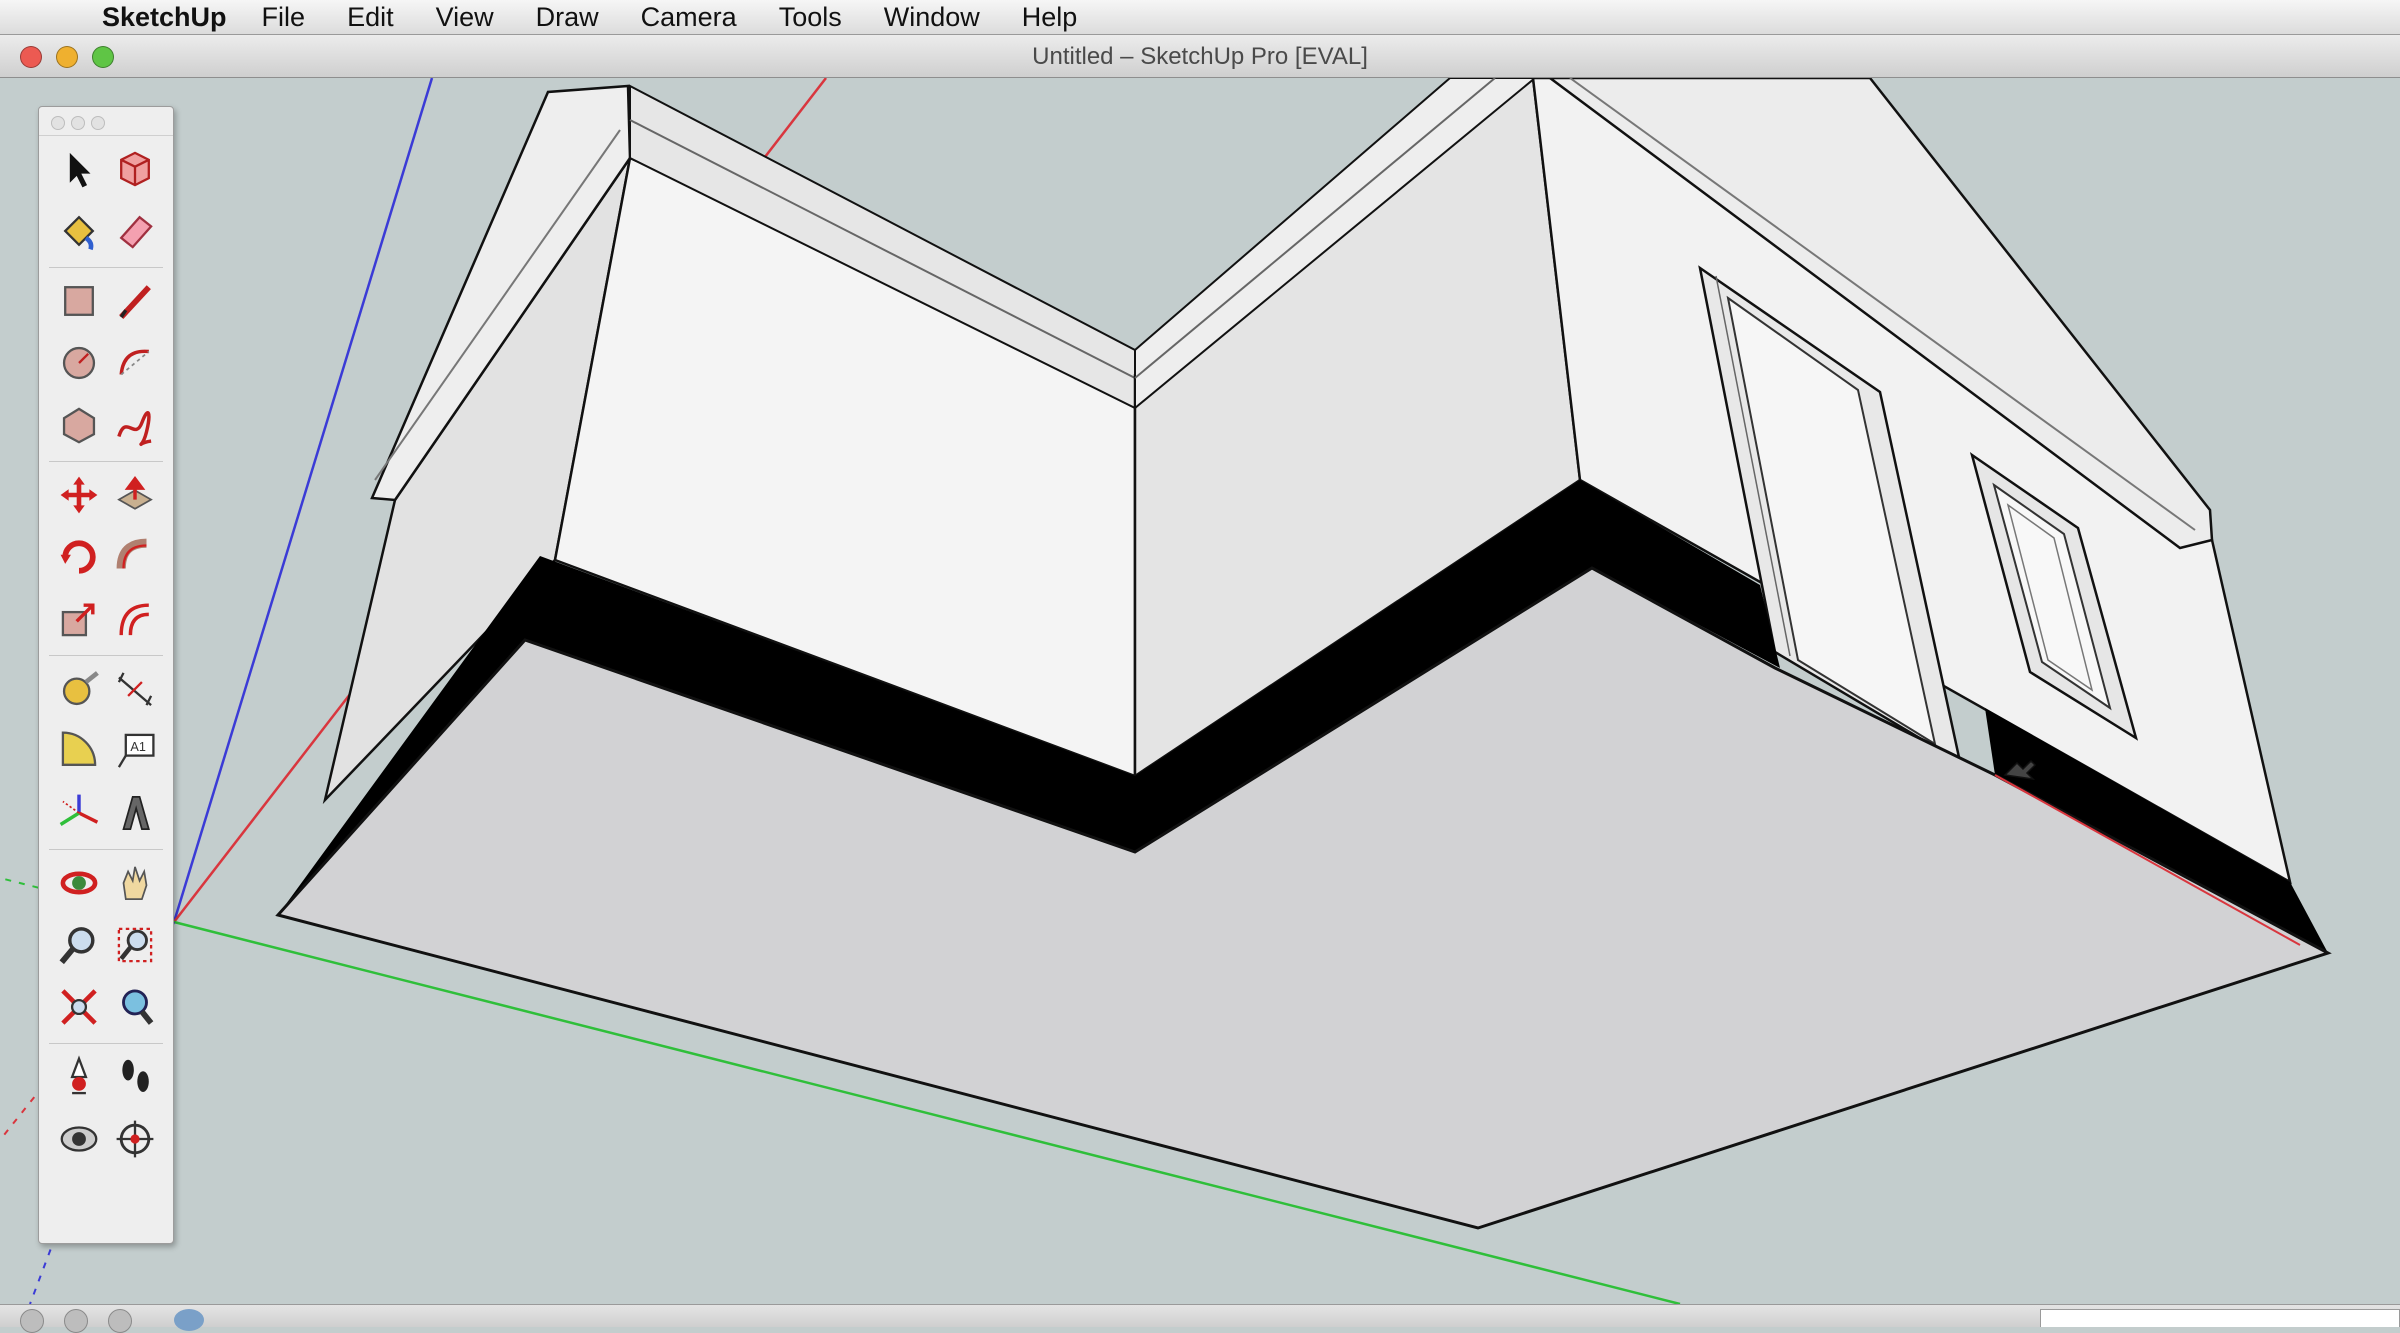 This screenshot has height=1333, width=2400. I want to click on window-title: Untitled – SketchUp Pro [EVAL], so click(1200, 56).